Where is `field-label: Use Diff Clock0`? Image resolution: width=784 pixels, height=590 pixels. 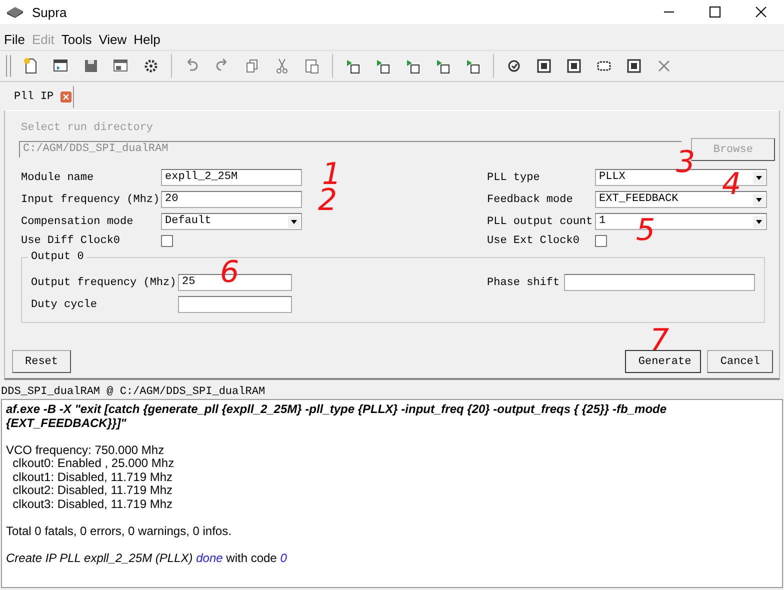 field-label: Use Diff Clock0 is located at coordinates (71, 241).